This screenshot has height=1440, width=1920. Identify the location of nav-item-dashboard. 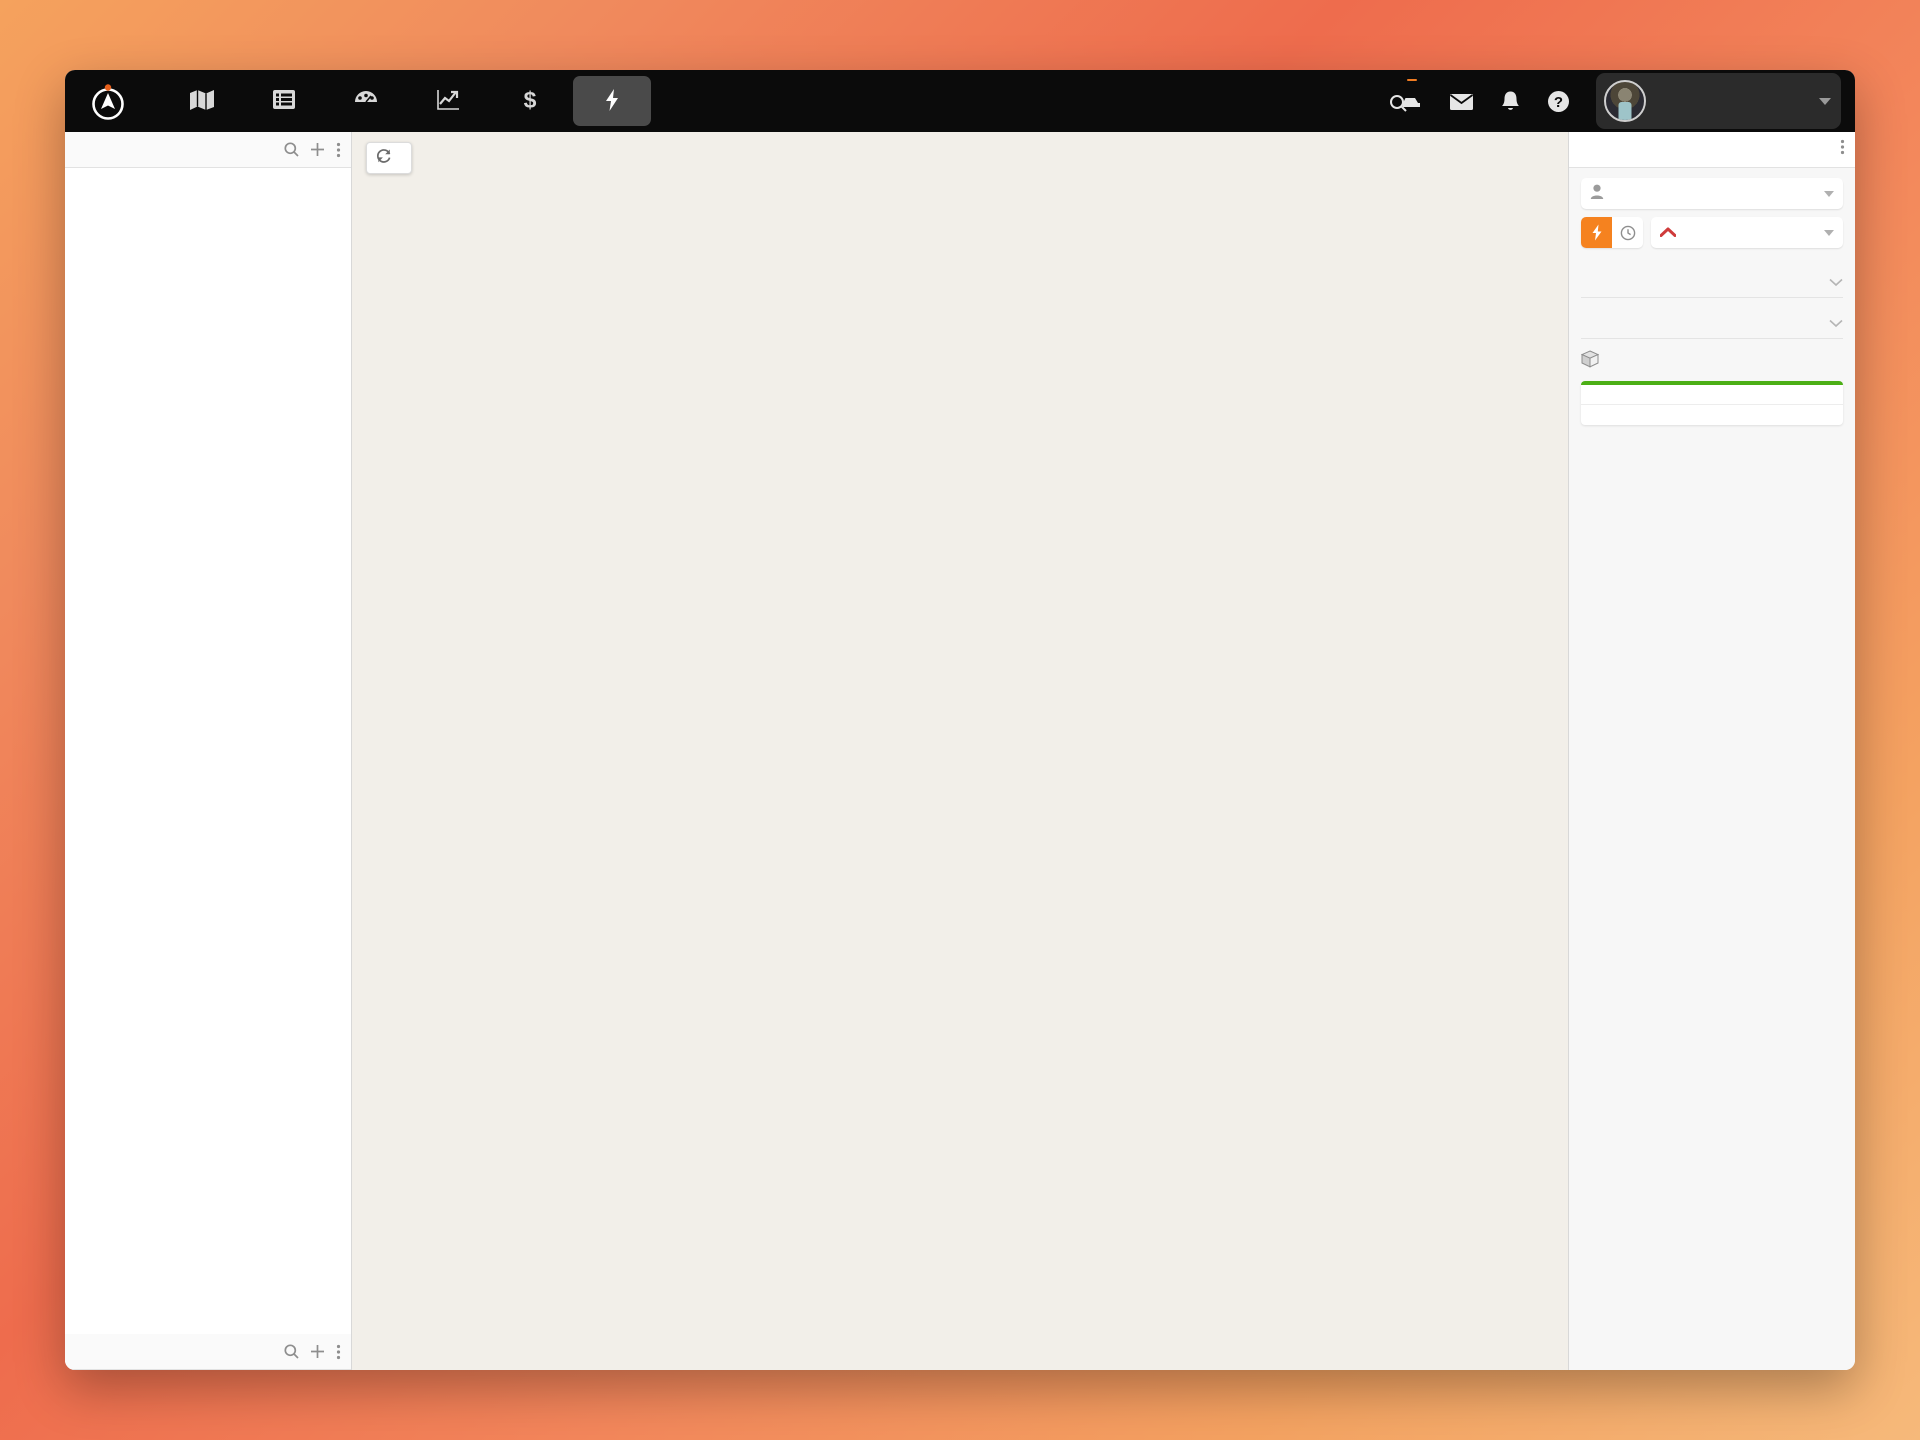
(366, 101).